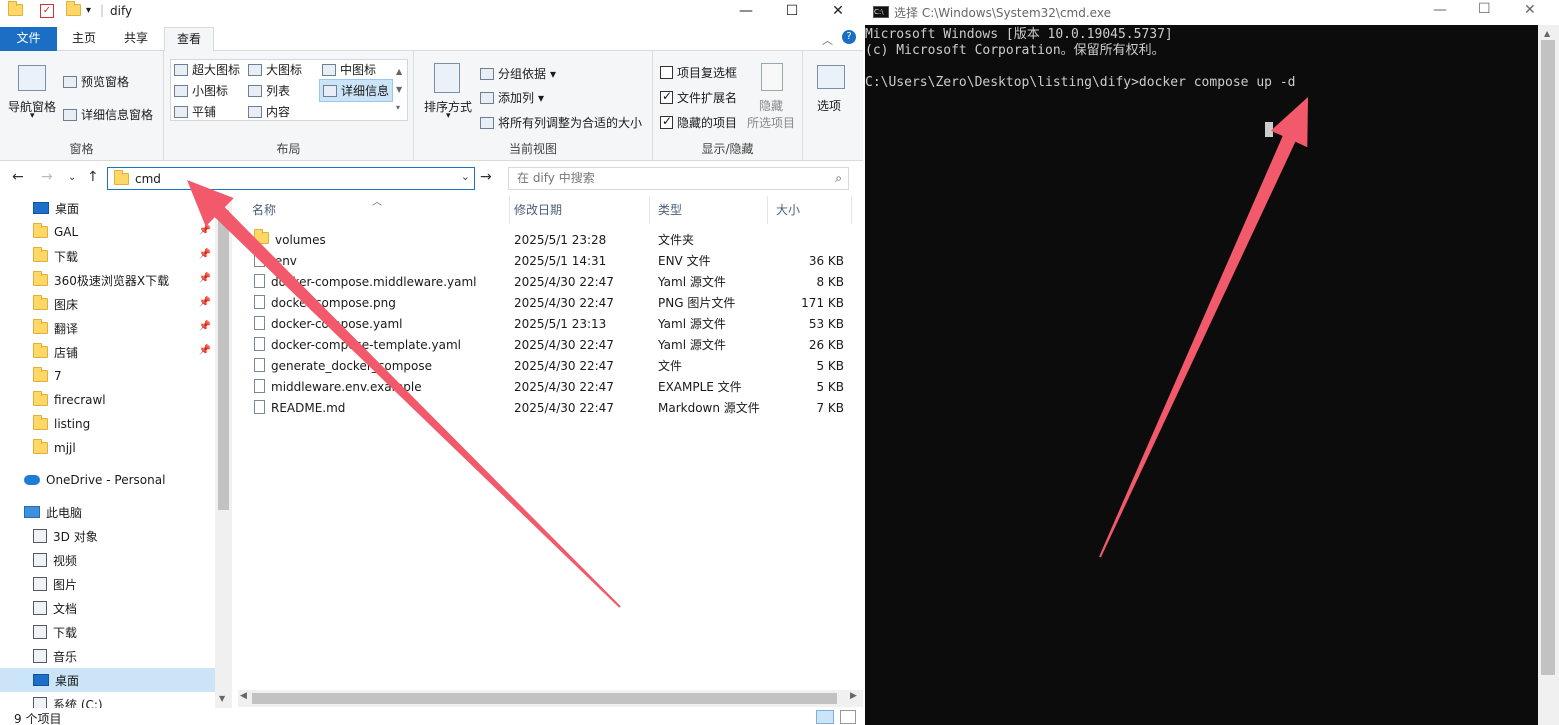  I want to click on scroll-down-icon: ▼, so click(222, 698).